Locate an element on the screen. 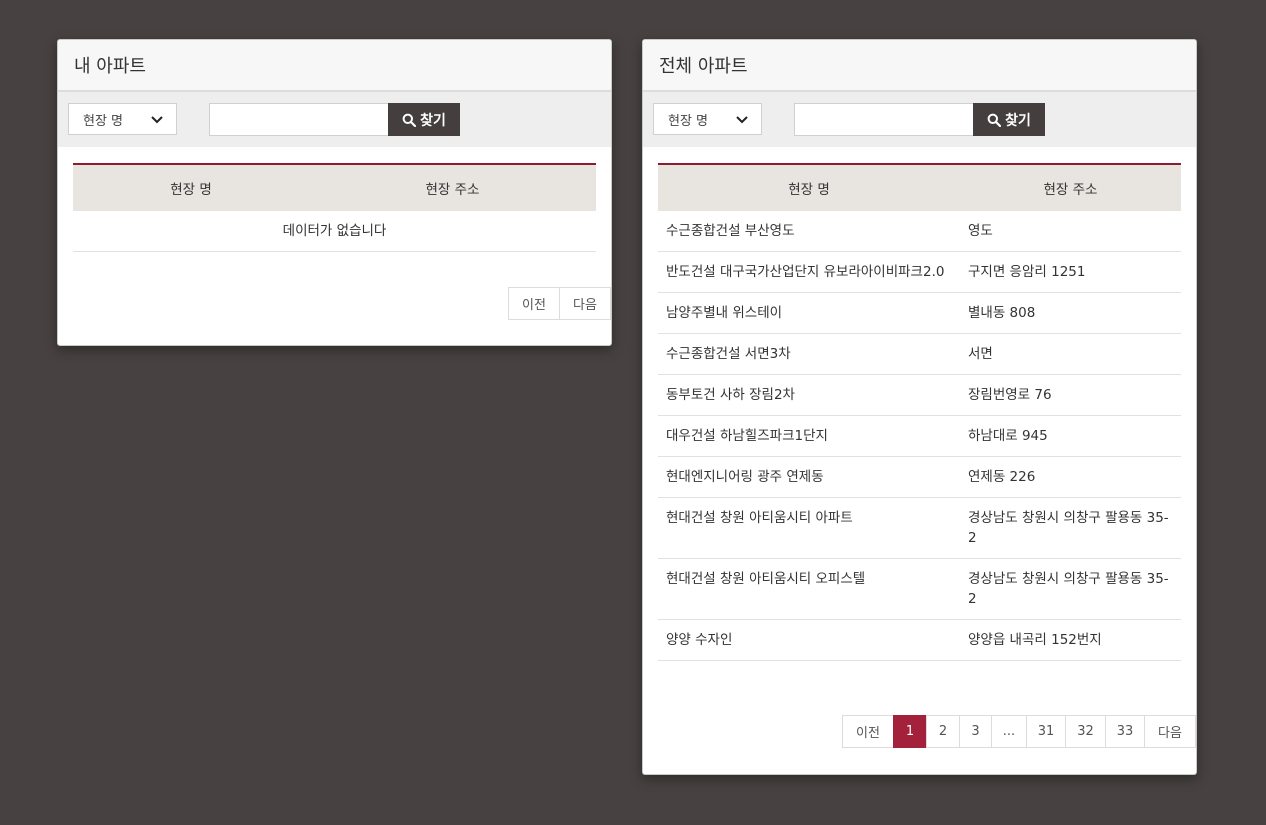  table-row: 남양주별내 위스테이 별내동 808 is located at coordinates (919, 313).